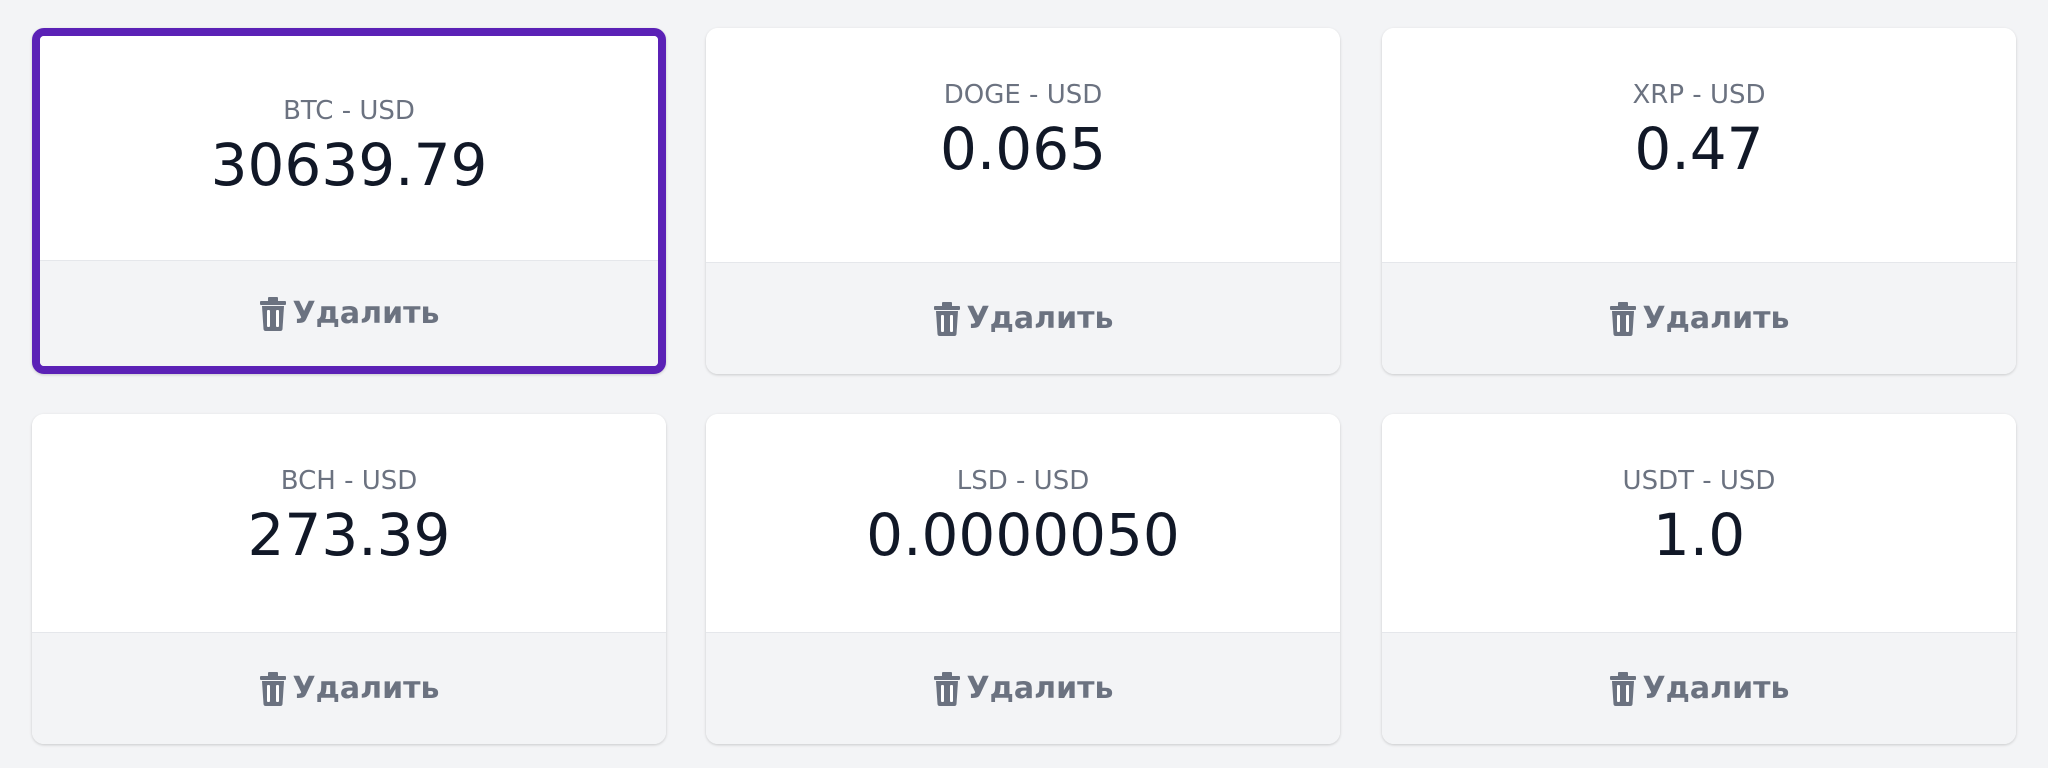 This screenshot has width=2048, height=768. What do you see at coordinates (349, 165) in the screenshot?
I see `ticker-price: 30639.79` at bounding box center [349, 165].